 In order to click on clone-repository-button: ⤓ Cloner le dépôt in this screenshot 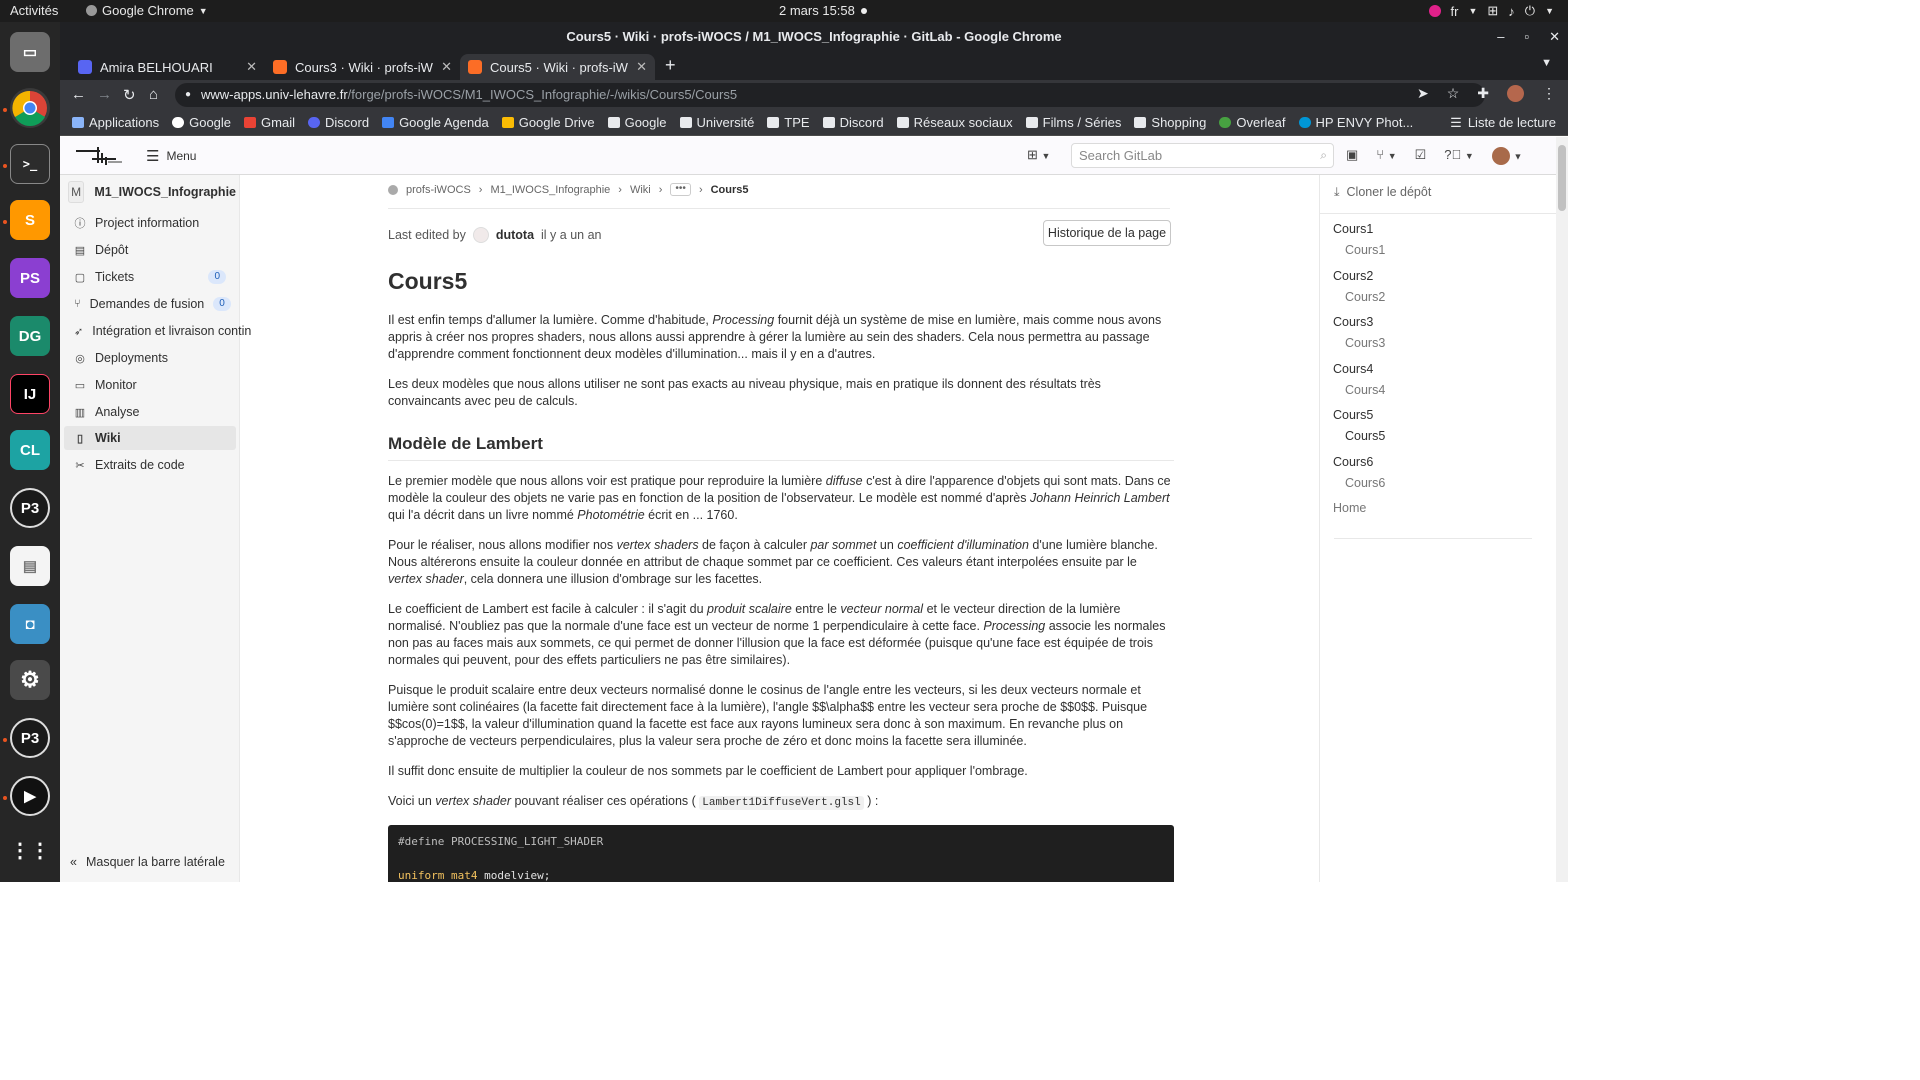, I will do `click(1382, 192)`.